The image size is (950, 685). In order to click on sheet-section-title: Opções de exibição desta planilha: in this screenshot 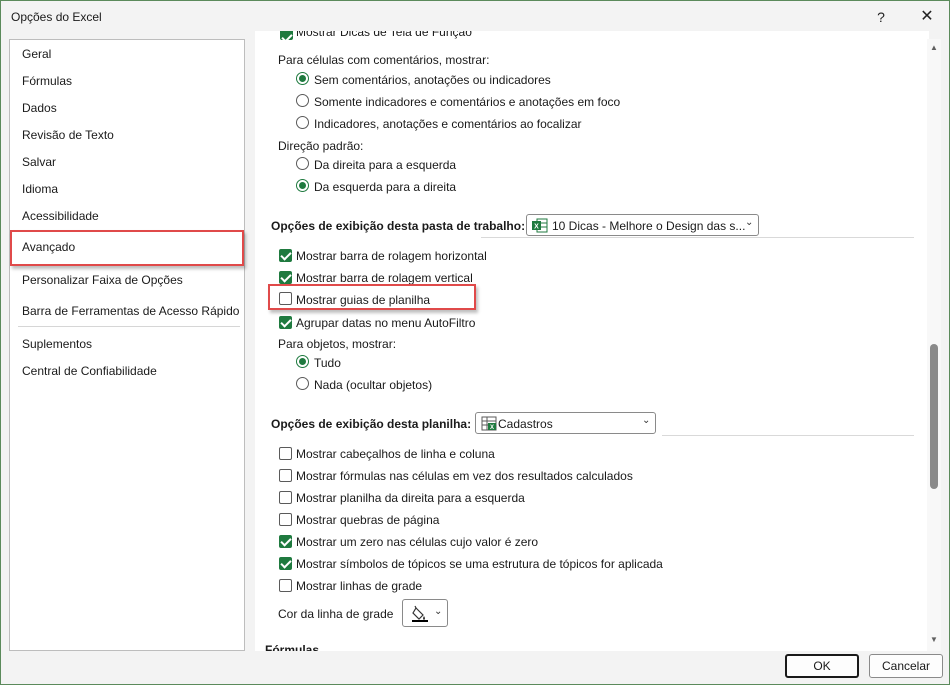, I will do `click(371, 424)`.